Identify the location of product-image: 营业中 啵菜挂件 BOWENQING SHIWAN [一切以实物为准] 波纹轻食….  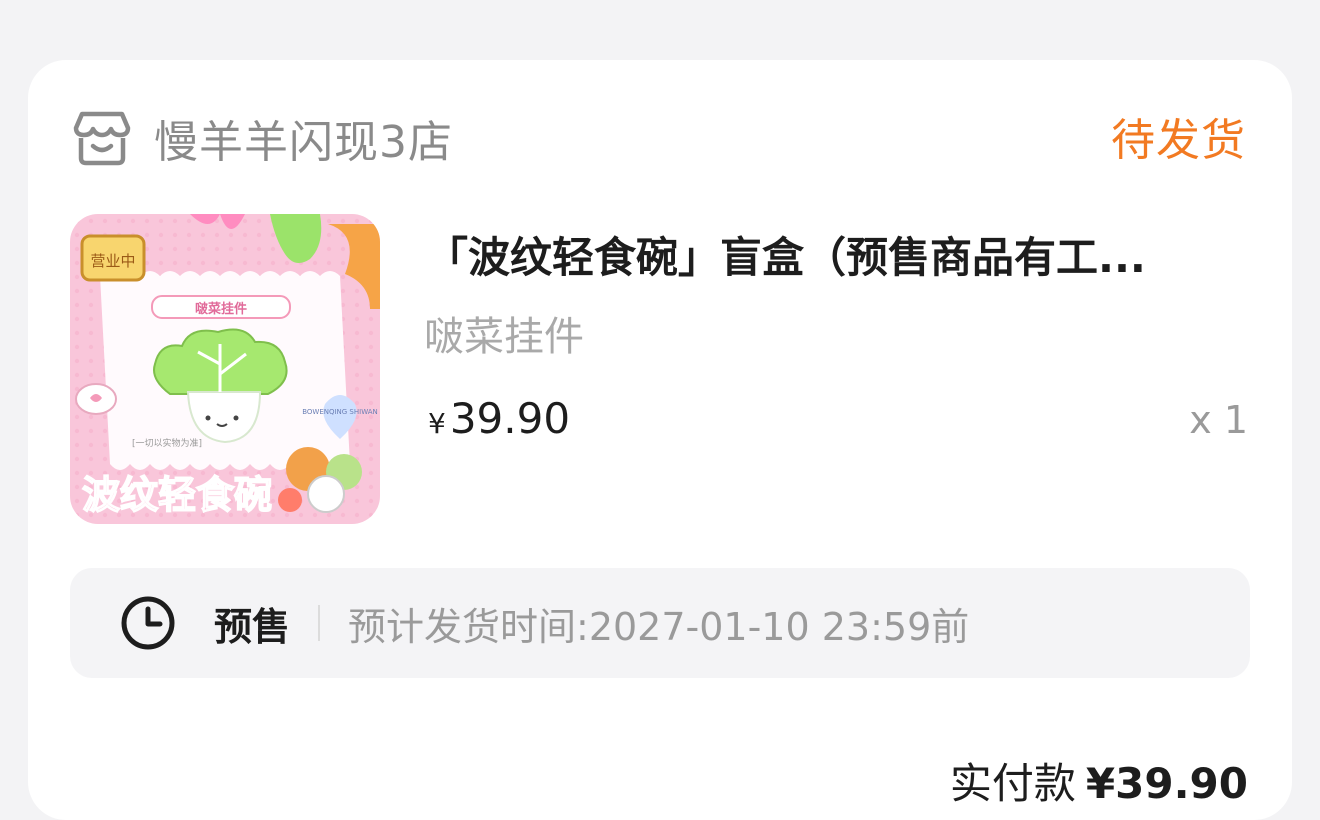
(225, 369).